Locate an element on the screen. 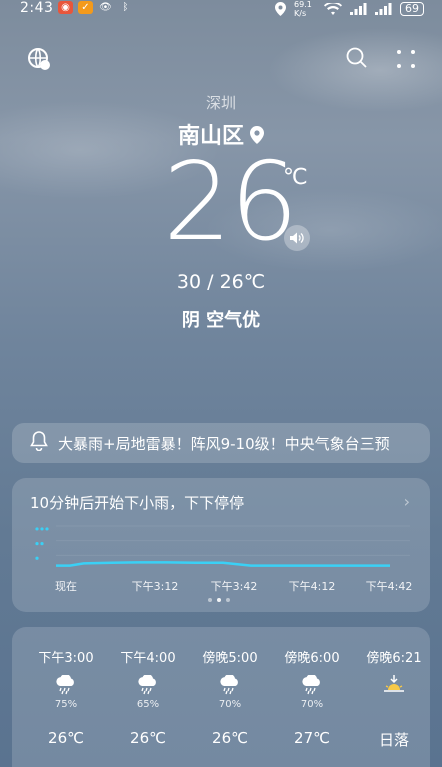 The height and width of the screenshot is (767, 442). precip-time-label: 下午4:12 is located at coordinates (312, 586).